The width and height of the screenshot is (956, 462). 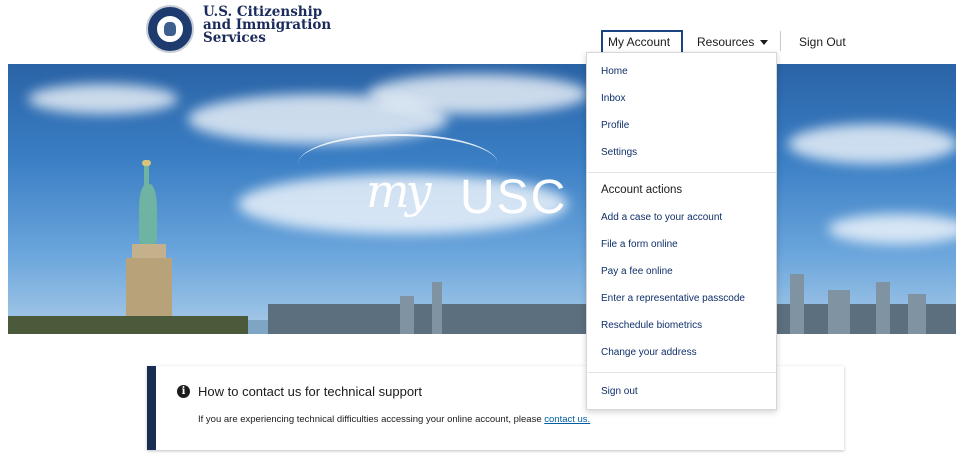 What do you see at coordinates (146, 175) in the screenshot?
I see `statue-arm` at bounding box center [146, 175].